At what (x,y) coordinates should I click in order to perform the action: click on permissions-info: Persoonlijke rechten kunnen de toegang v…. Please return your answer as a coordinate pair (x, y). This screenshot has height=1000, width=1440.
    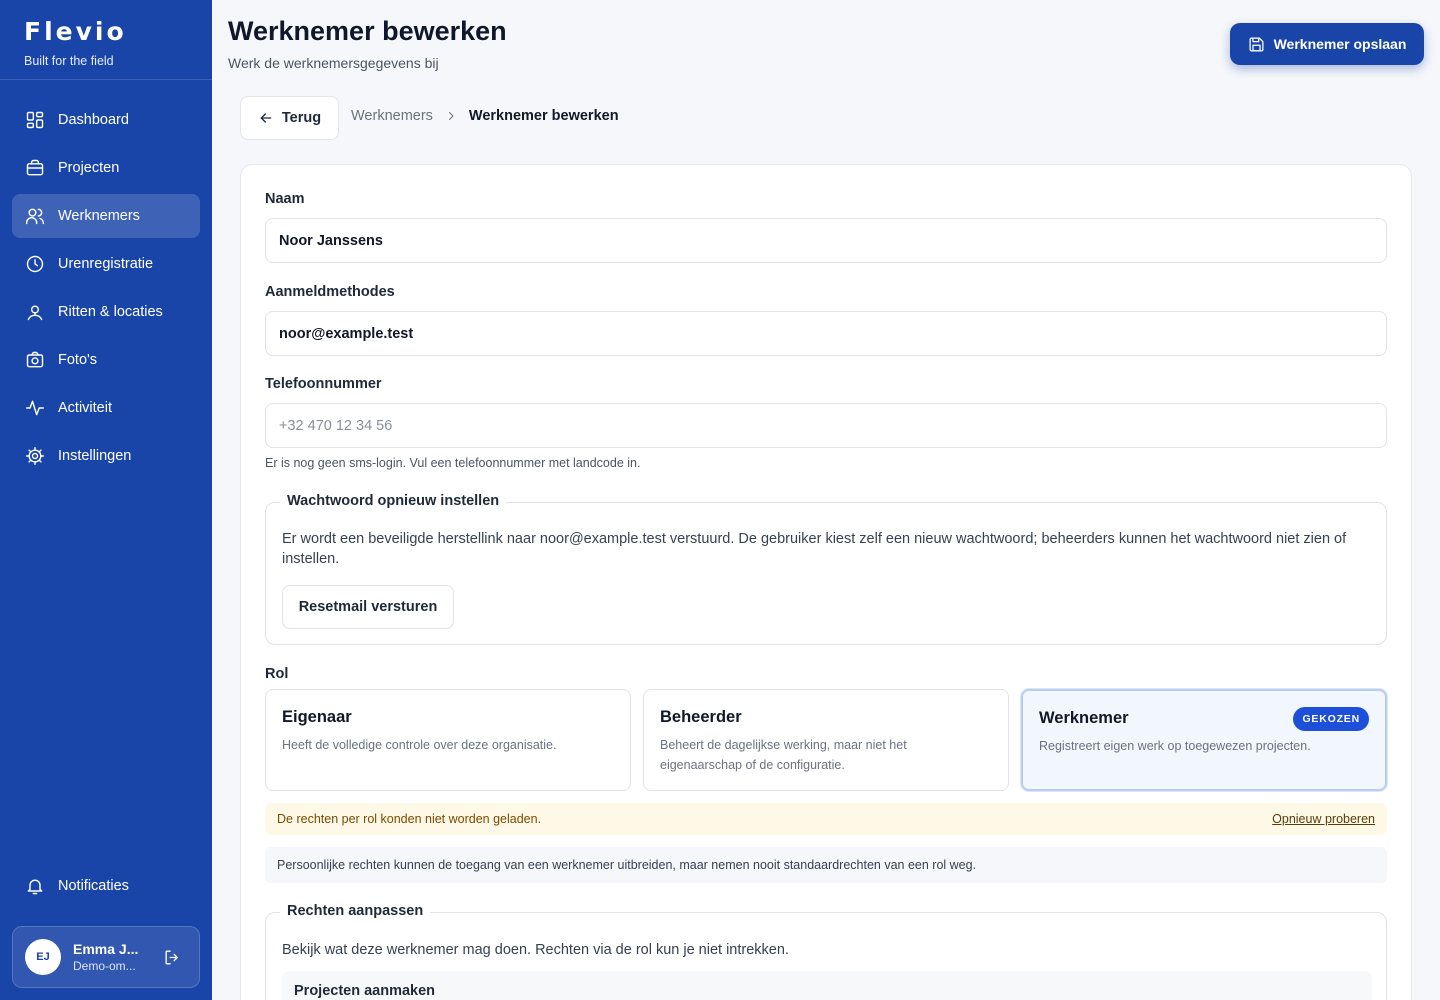
    Looking at the image, I should click on (826, 865).